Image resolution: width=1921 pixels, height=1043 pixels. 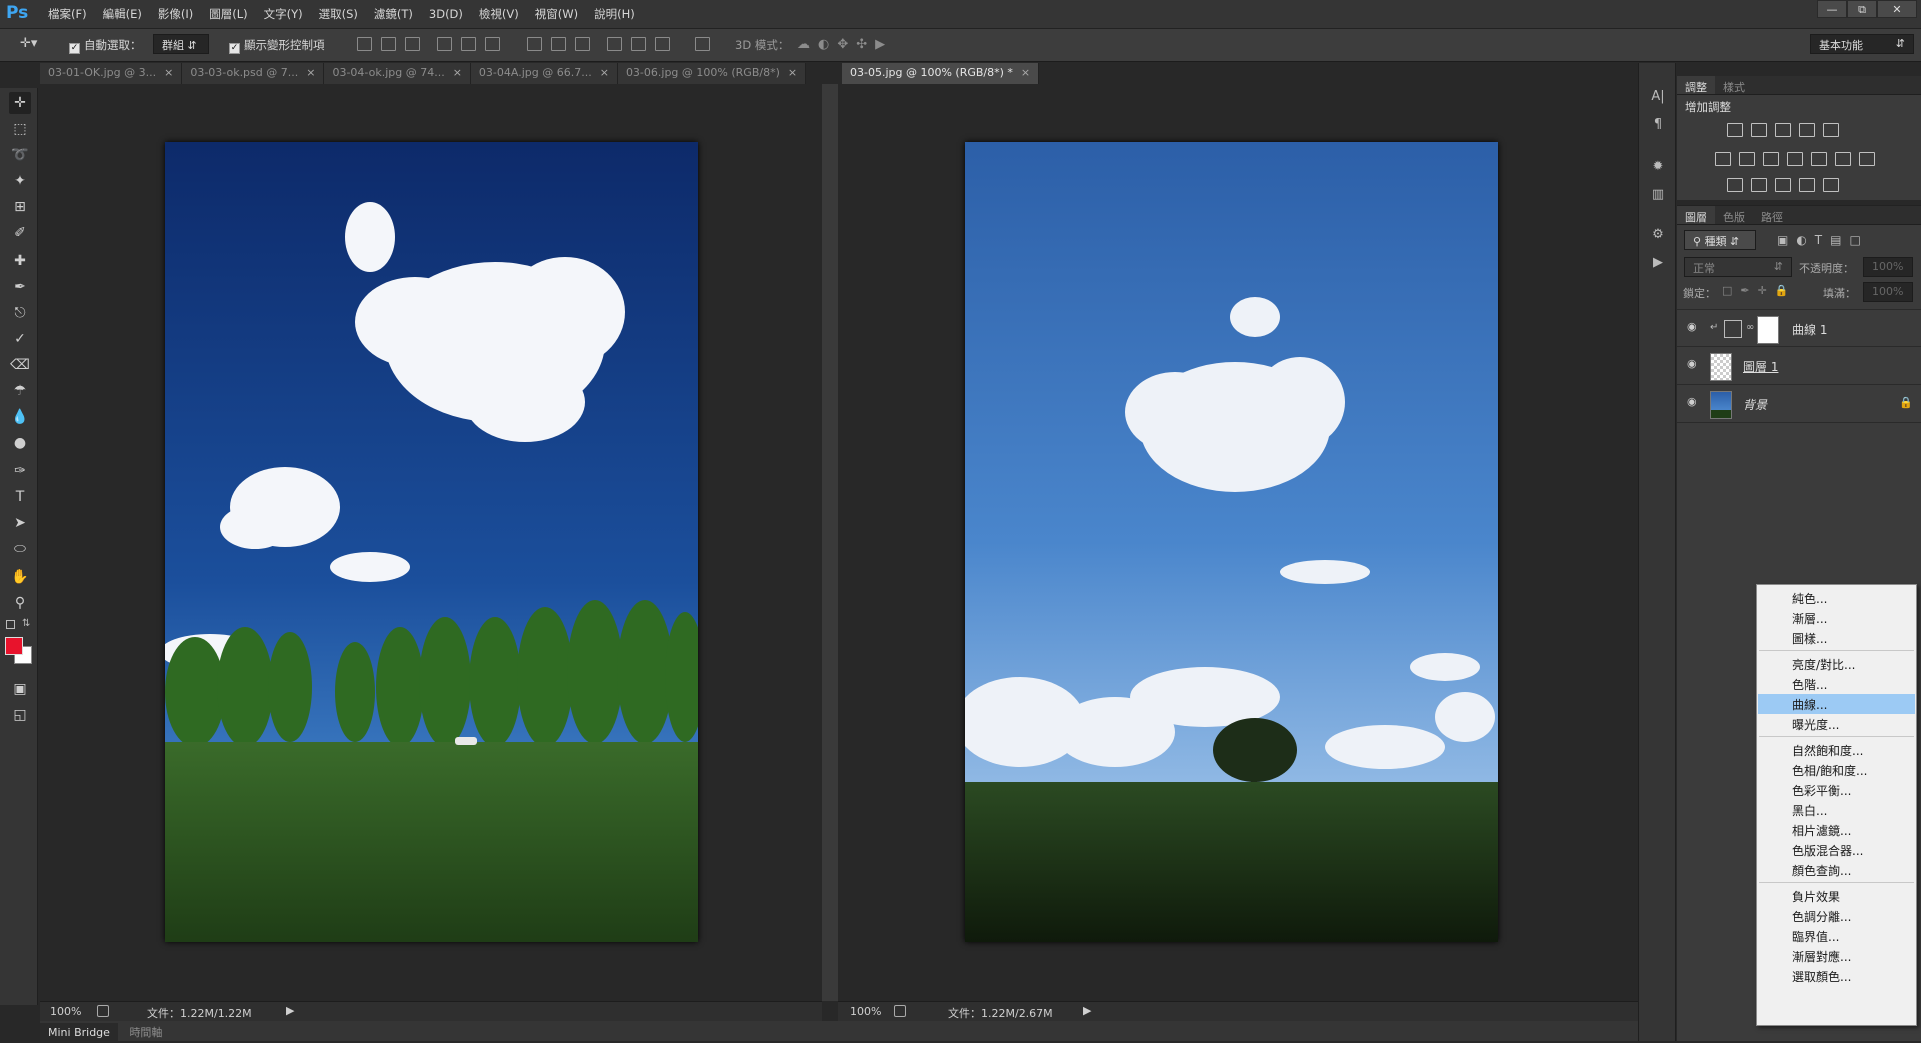 I want to click on brush-settings-icon: ✹, so click(x=1658, y=167).